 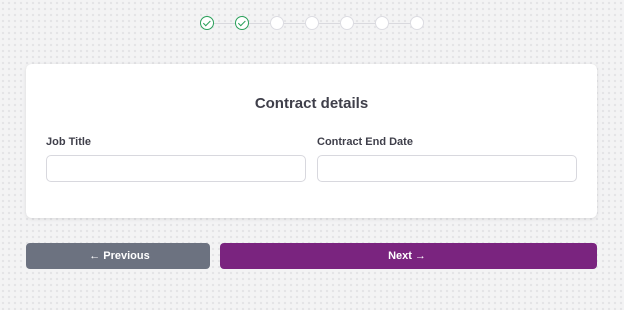 What do you see at coordinates (447, 168) in the screenshot?
I see `contract-end-date-input` at bounding box center [447, 168].